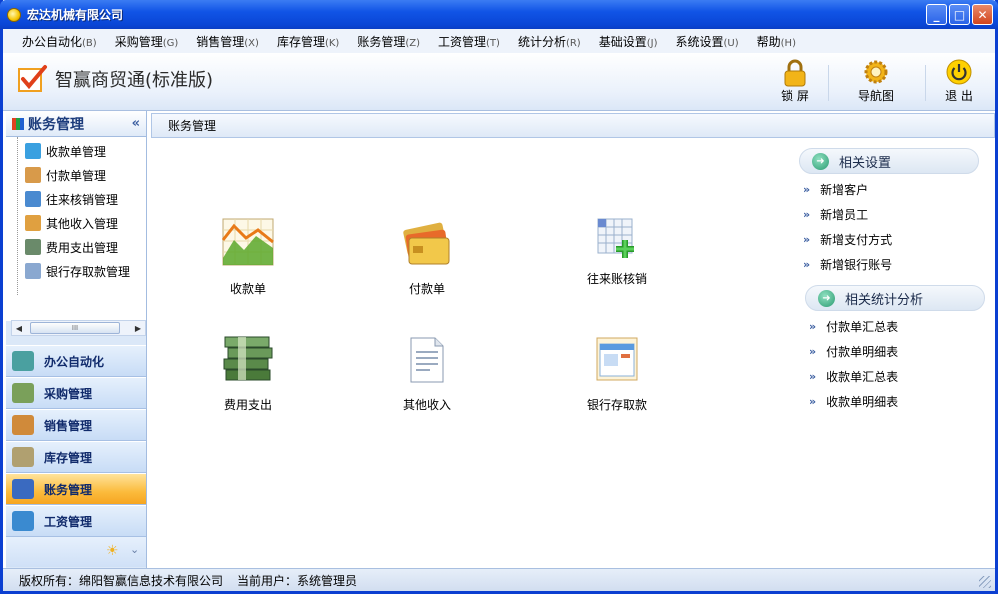  What do you see at coordinates (549, 41) in the screenshot?
I see `menu-statistics: 统计分析(R)` at bounding box center [549, 41].